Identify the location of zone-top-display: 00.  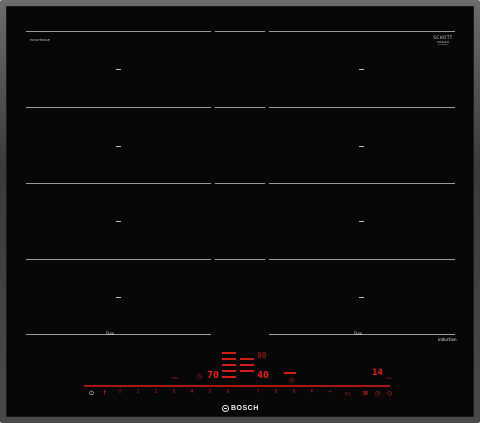
(262, 355).